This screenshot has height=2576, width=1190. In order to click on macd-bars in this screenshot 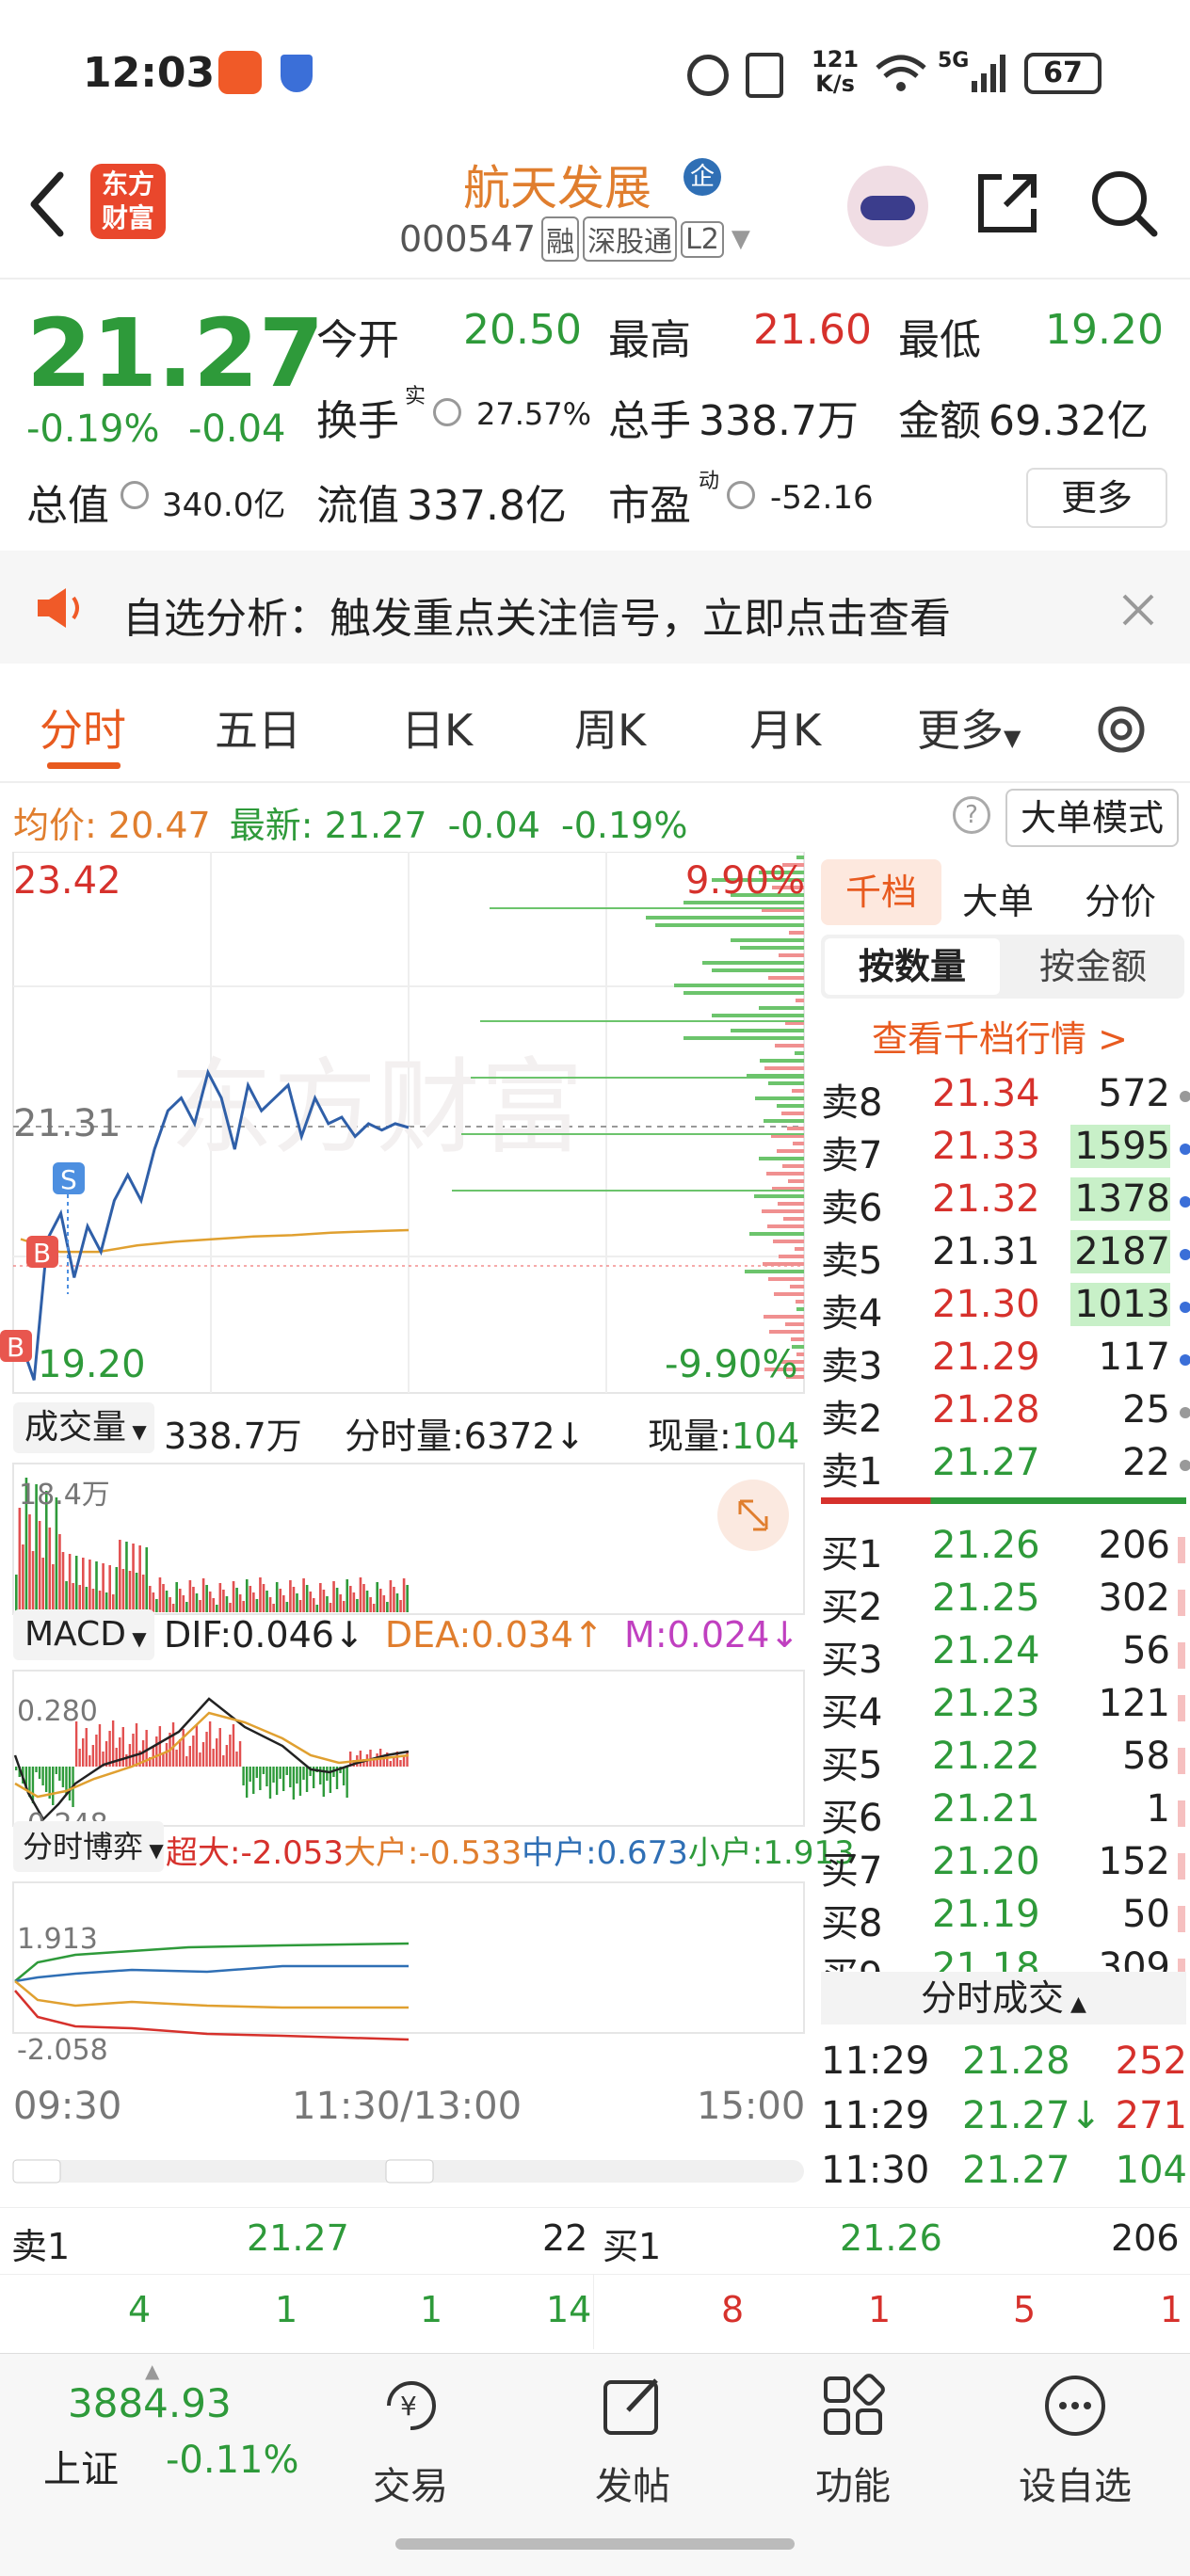, I will do `click(212, 1763)`.